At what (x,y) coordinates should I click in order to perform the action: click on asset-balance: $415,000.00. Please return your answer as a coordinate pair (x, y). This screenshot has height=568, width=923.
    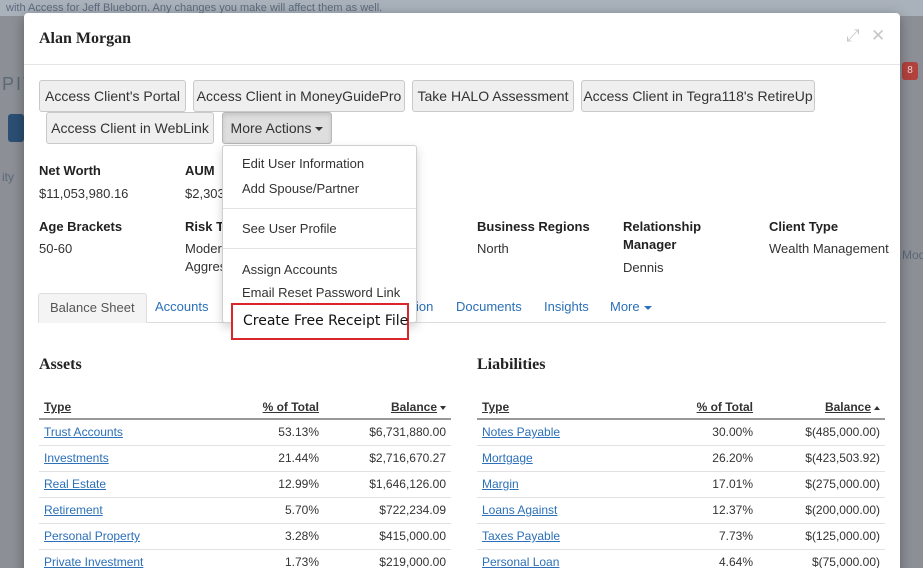
    Looking at the image, I should click on (412, 536).